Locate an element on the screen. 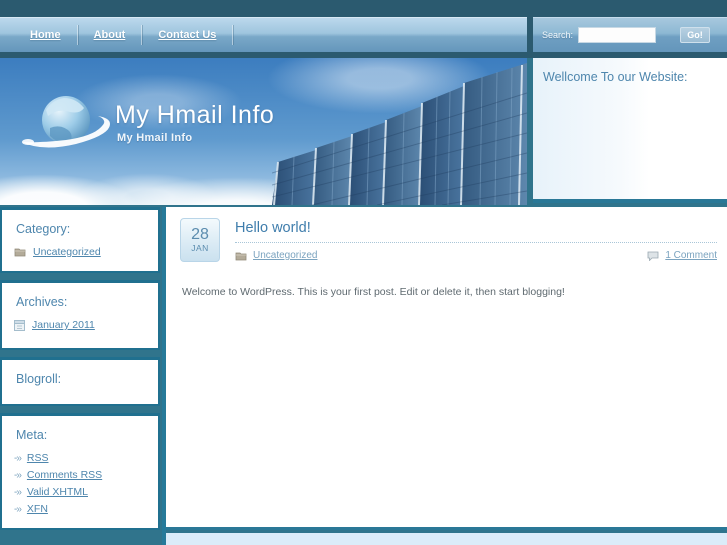  post-date-badge: 28 JAN is located at coordinates (200, 240).